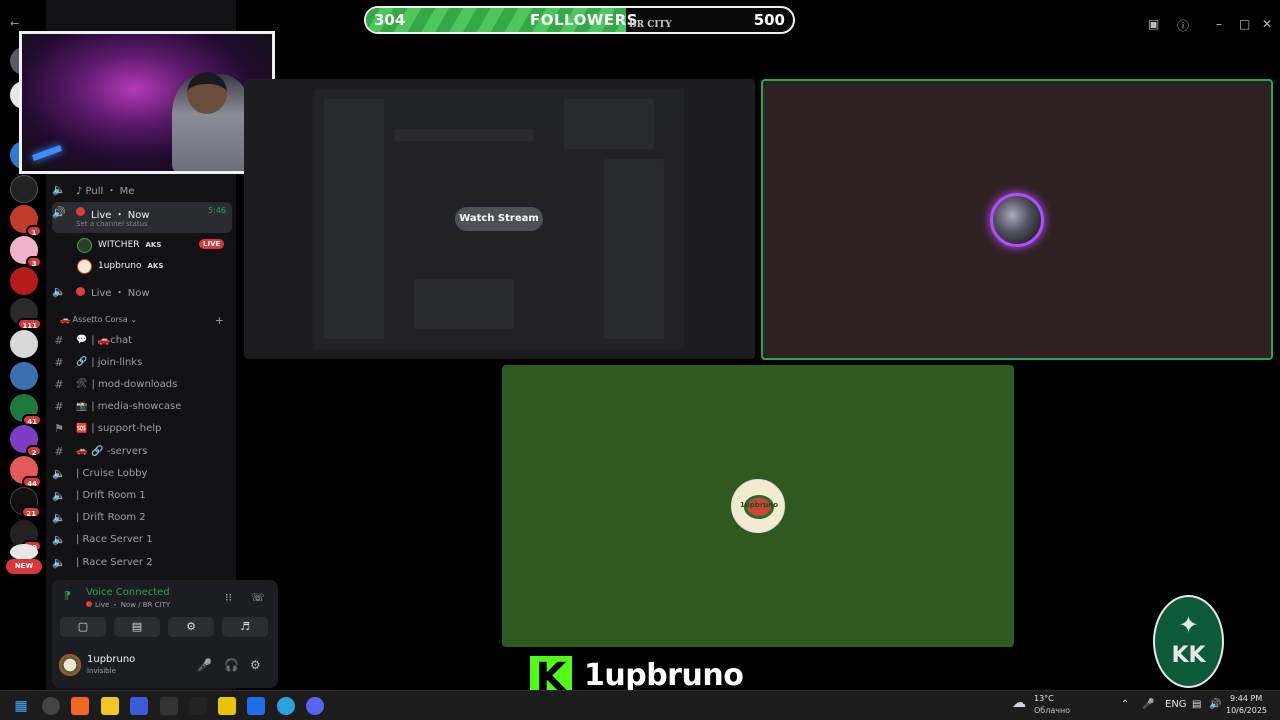  I want to click on follower-count: 304, so click(390, 20).